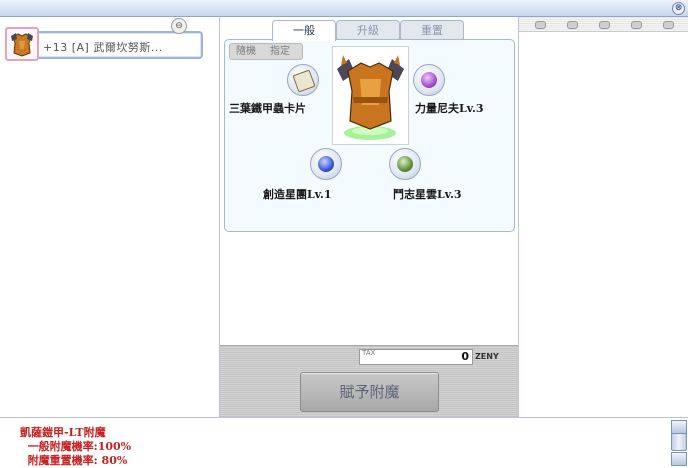 The width and height of the screenshot is (688, 468). I want to click on tab-normal: 一般, so click(304, 30).